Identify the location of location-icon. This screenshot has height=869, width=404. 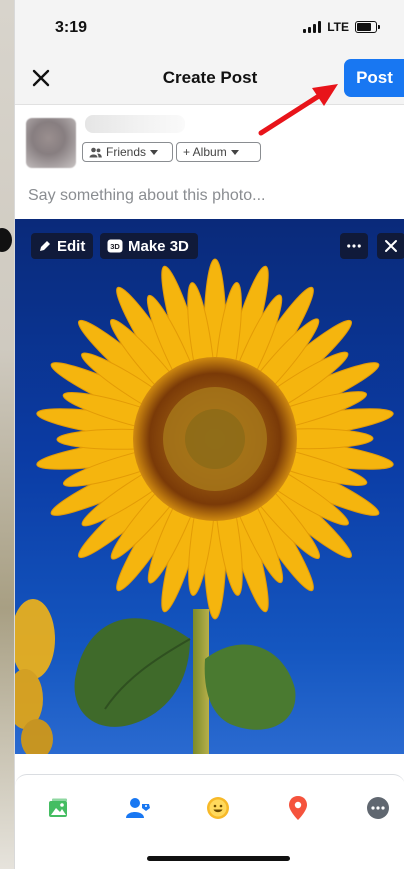
(298, 808).